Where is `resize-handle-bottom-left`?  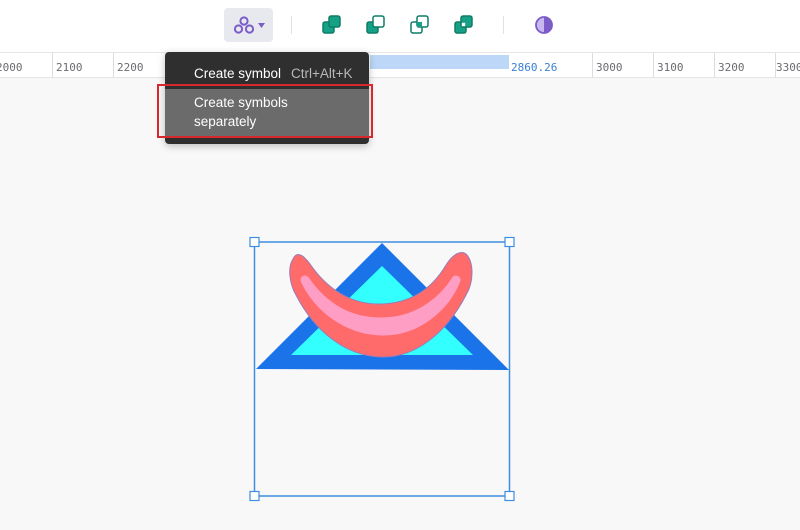 resize-handle-bottom-left is located at coordinates (254, 496).